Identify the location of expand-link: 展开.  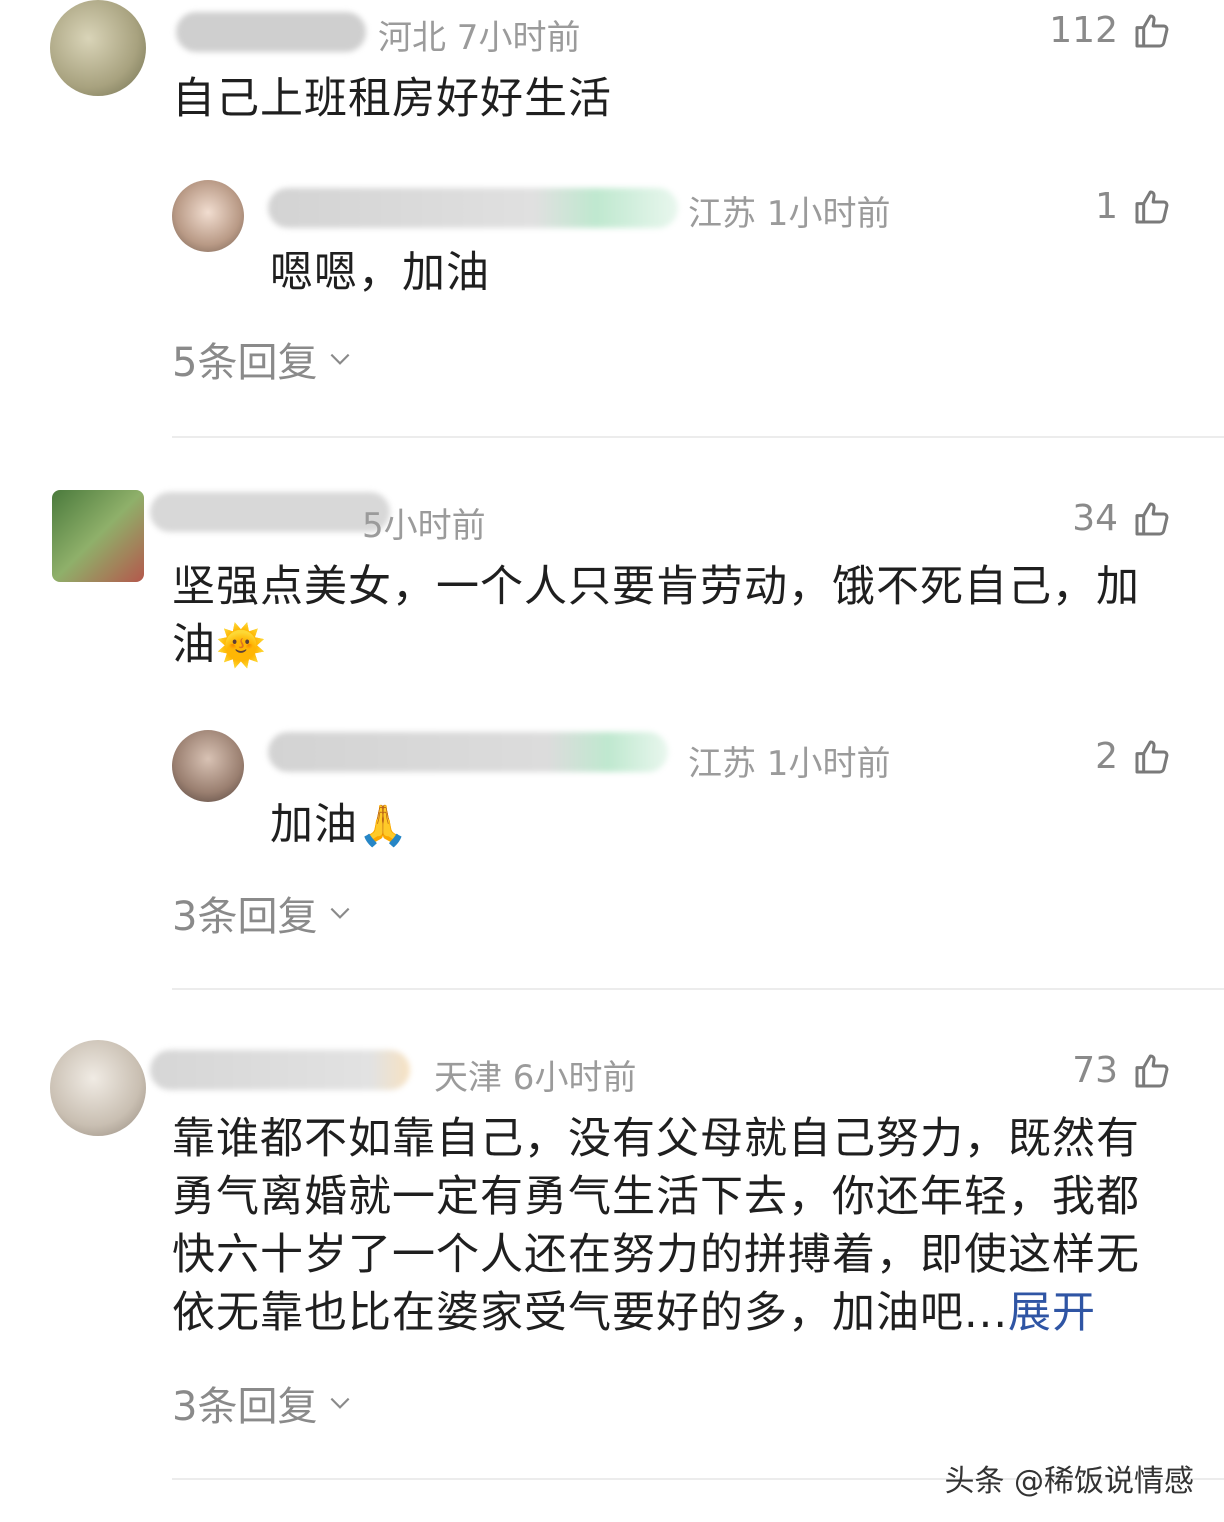
(1052, 1313).